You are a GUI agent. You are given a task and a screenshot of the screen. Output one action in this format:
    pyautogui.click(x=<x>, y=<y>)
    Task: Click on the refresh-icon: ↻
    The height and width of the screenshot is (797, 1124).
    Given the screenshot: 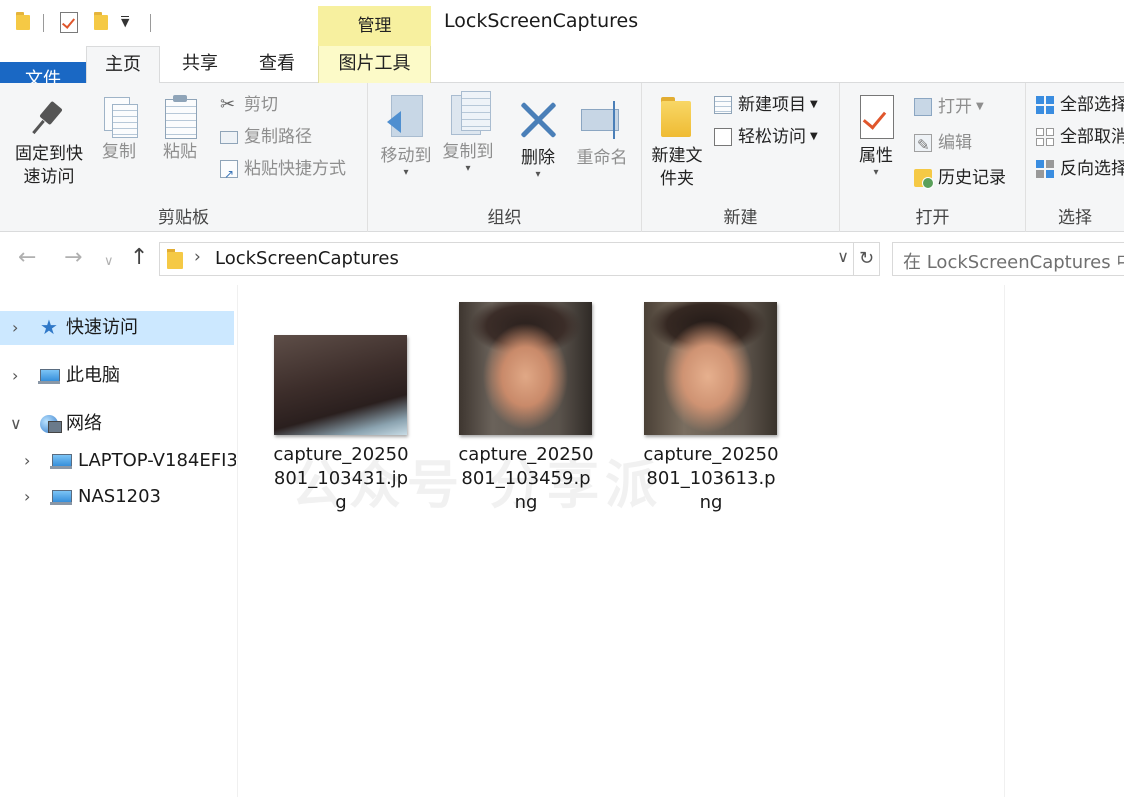 What is the action you would take?
    pyautogui.click(x=866, y=259)
    